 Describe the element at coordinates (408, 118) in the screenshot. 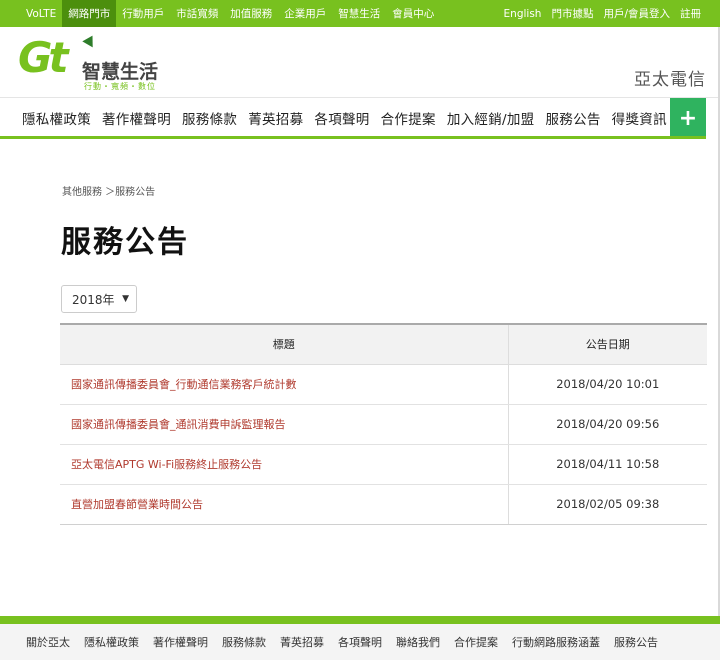

I see `nav-item-proposals: 合作提案` at that location.